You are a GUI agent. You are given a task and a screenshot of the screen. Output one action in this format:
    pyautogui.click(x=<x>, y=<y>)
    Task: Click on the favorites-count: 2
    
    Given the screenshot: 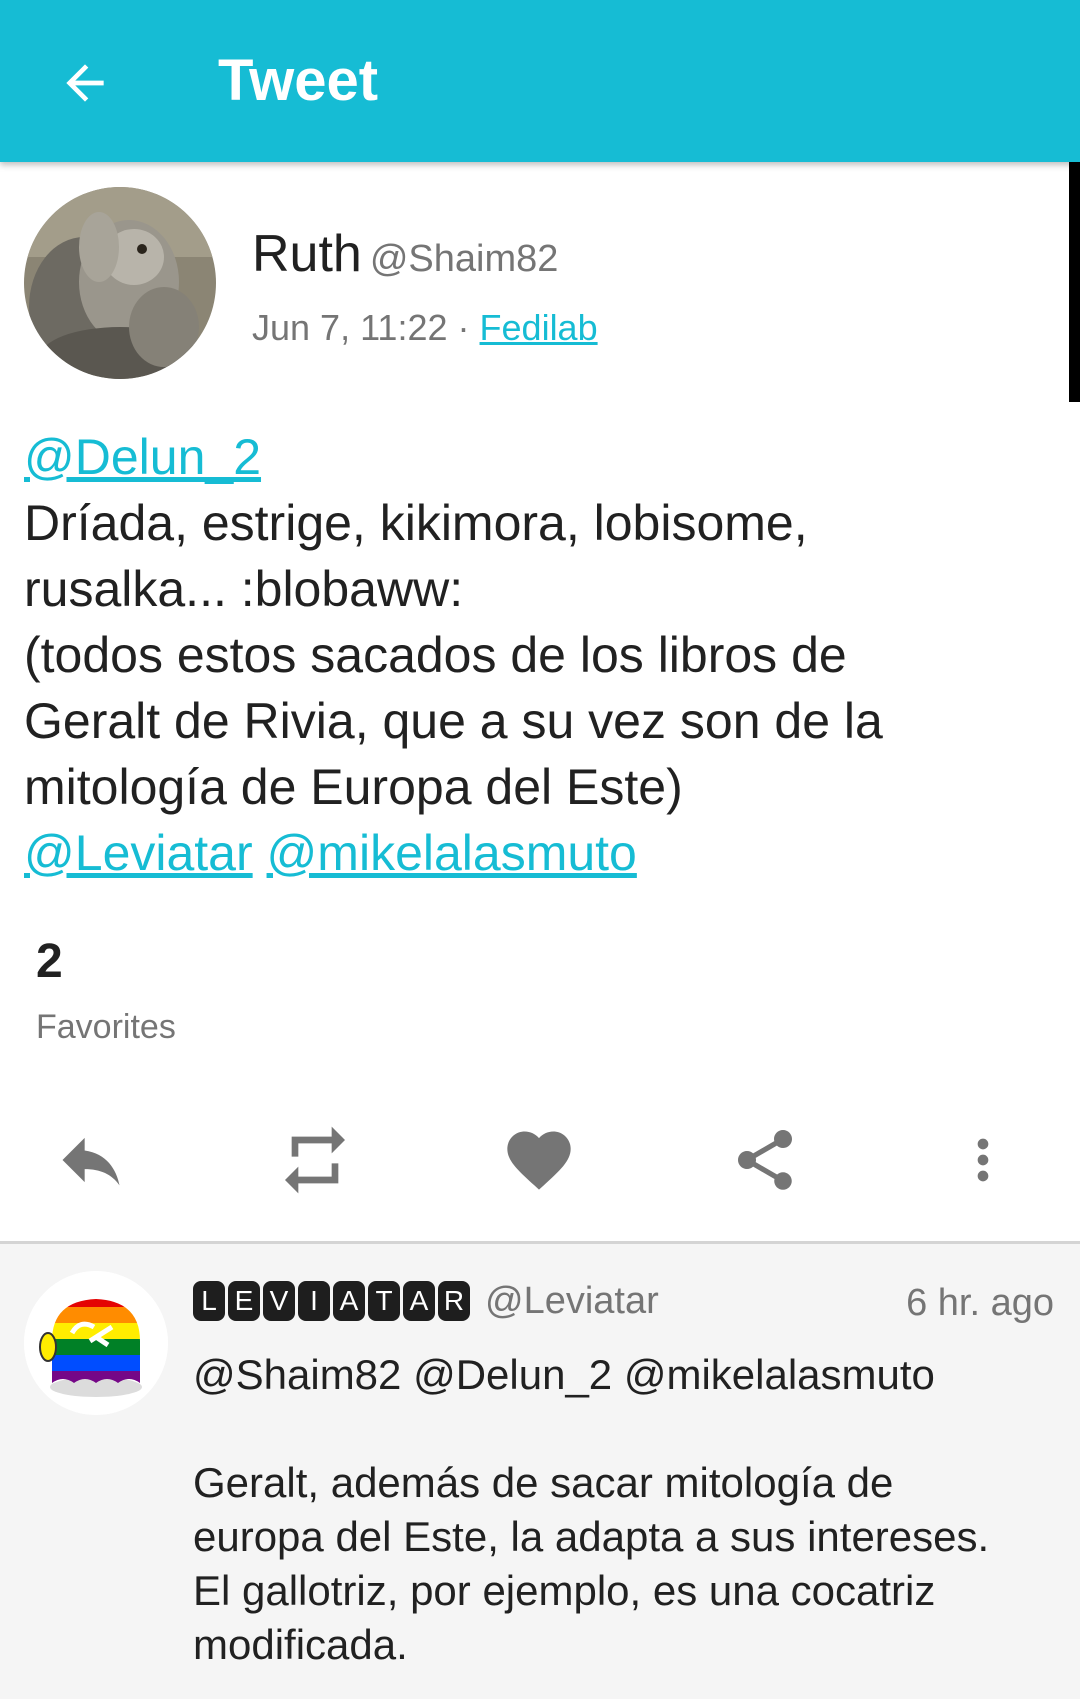 What is the action you would take?
    pyautogui.click(x=49, y=962)
    